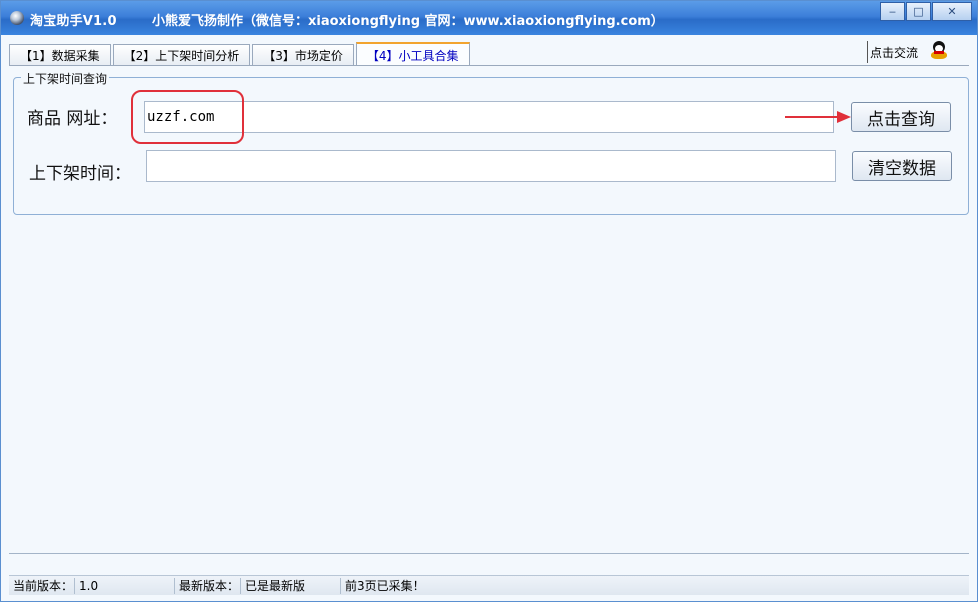 This screenshot has width=978, height=602. Describe the element at coordinates (208, 585) in the screenshot. I see `status-latest-version-label: 最新版本：` at that location.